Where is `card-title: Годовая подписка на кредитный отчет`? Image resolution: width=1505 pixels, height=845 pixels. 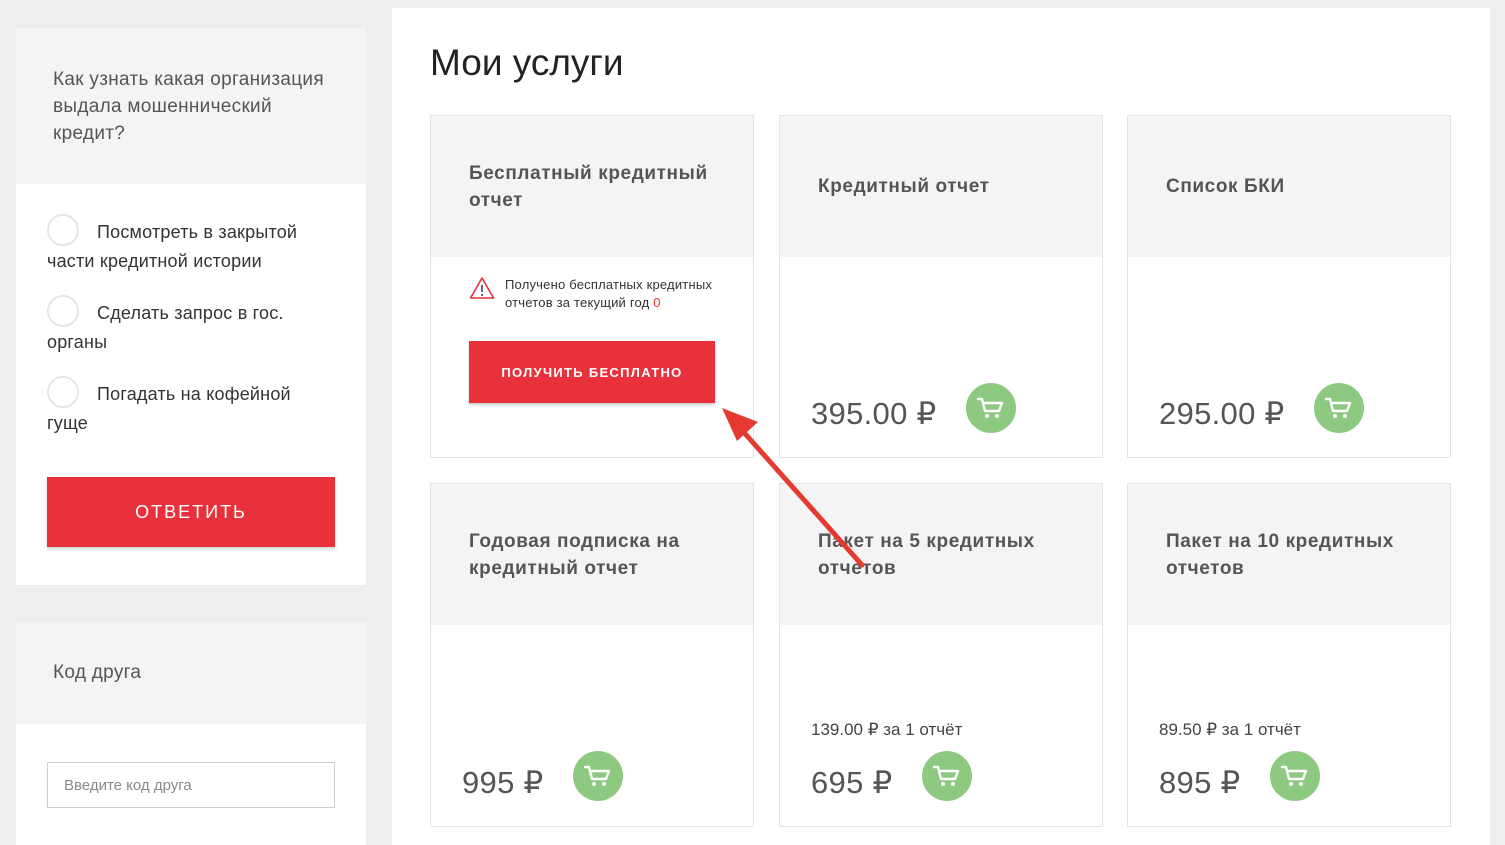
card-title: Годовая подписка на кредитный отчет is located at coordinates (574, 554).